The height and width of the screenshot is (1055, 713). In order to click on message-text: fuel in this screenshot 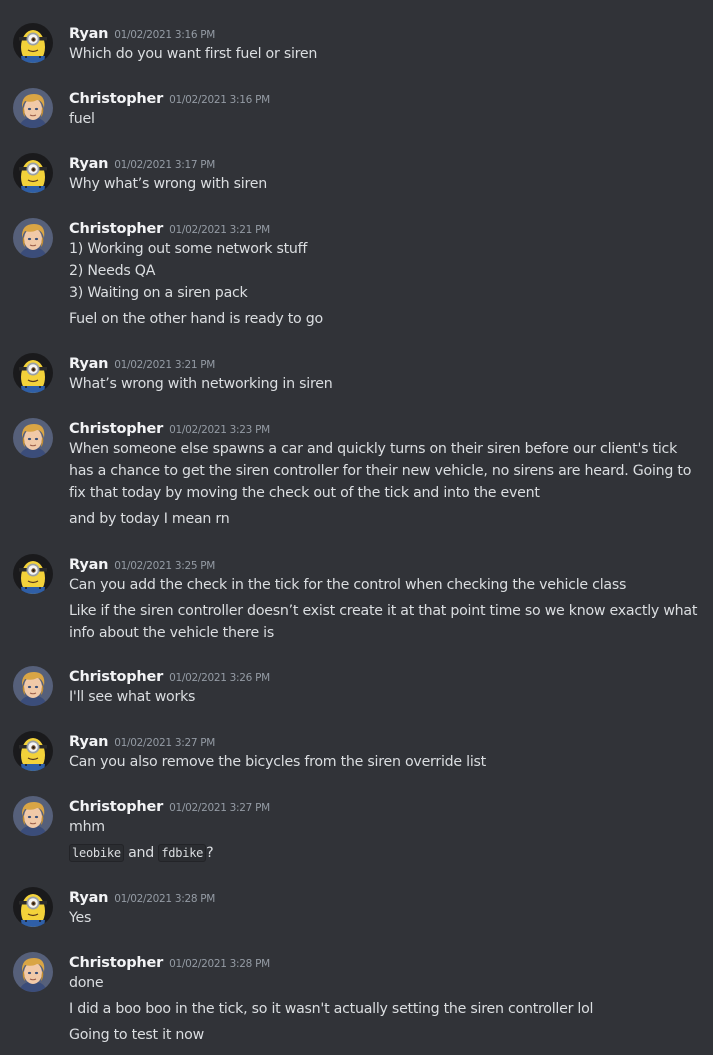, I will do `click(82, 119)`.